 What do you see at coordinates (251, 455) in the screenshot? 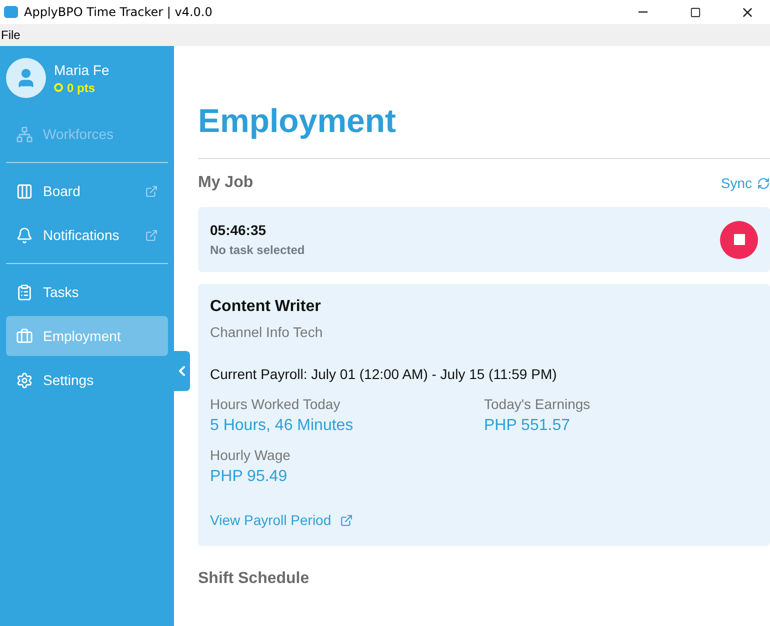
I see `stat-label: Hourly Wage` at bounding box center [251, 455].